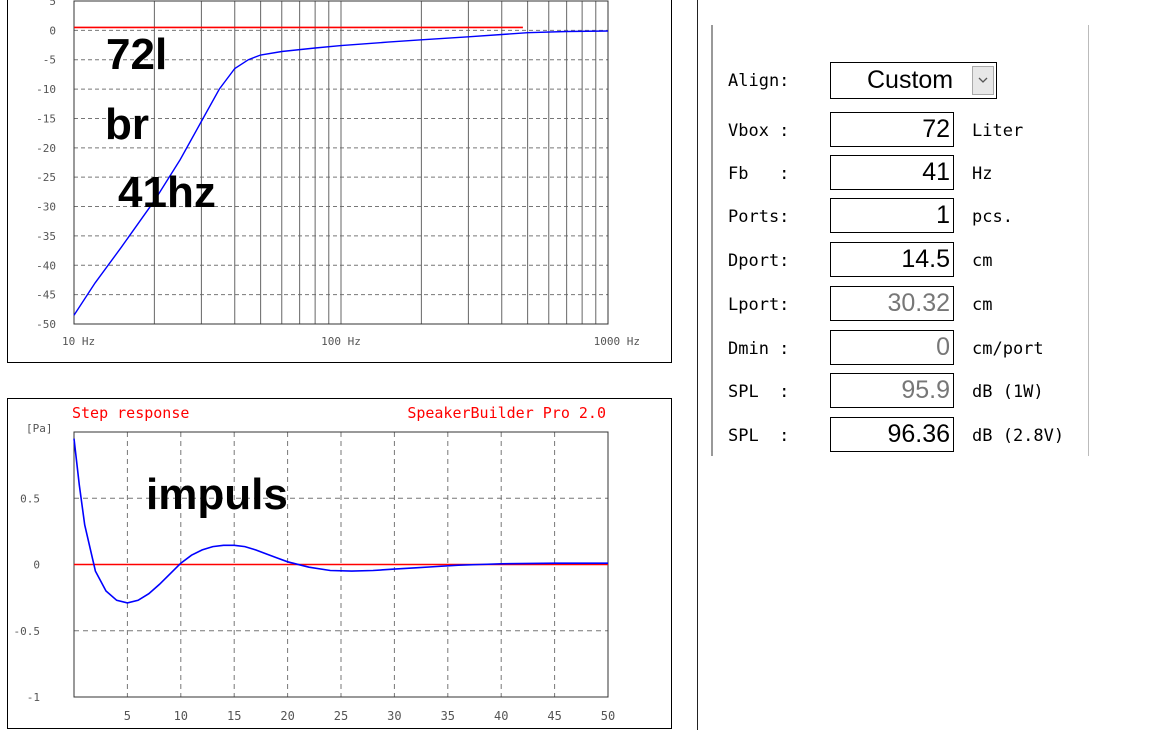 The image size is (1152, 734). Describe the element at coordinates (27, 631) in the screenshot. I see `y-tick-label: -0.5` at that location.